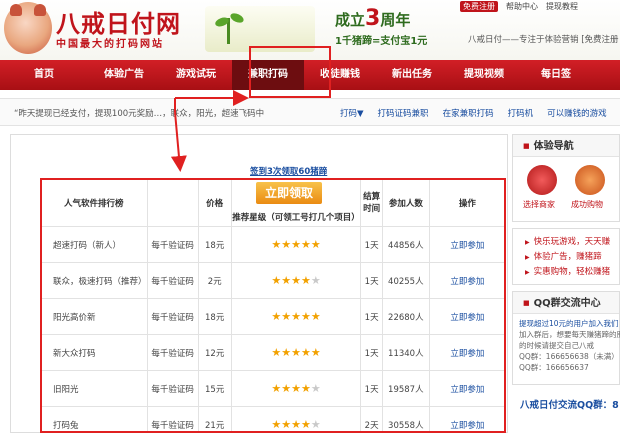 The height and width of the screenshot is (433, 620). I want to click on qq-title: QQ群交流中心, so click(566, 303).